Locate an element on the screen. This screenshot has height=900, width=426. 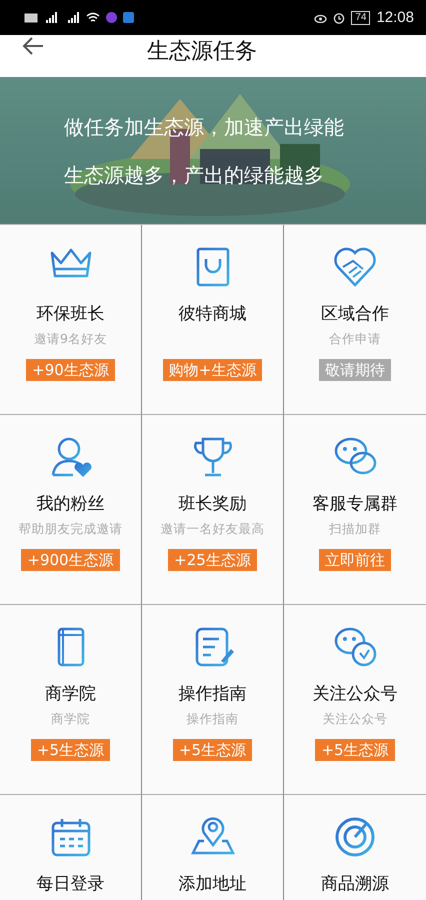
task-title: 每日登录 is located at coordinates (70, 884).